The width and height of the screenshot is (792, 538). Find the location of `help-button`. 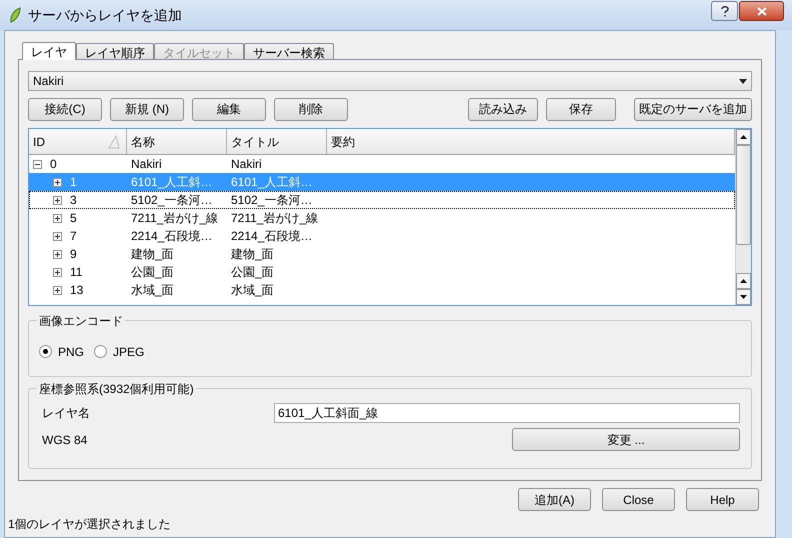

help-button is located at coordinates (724, 11).